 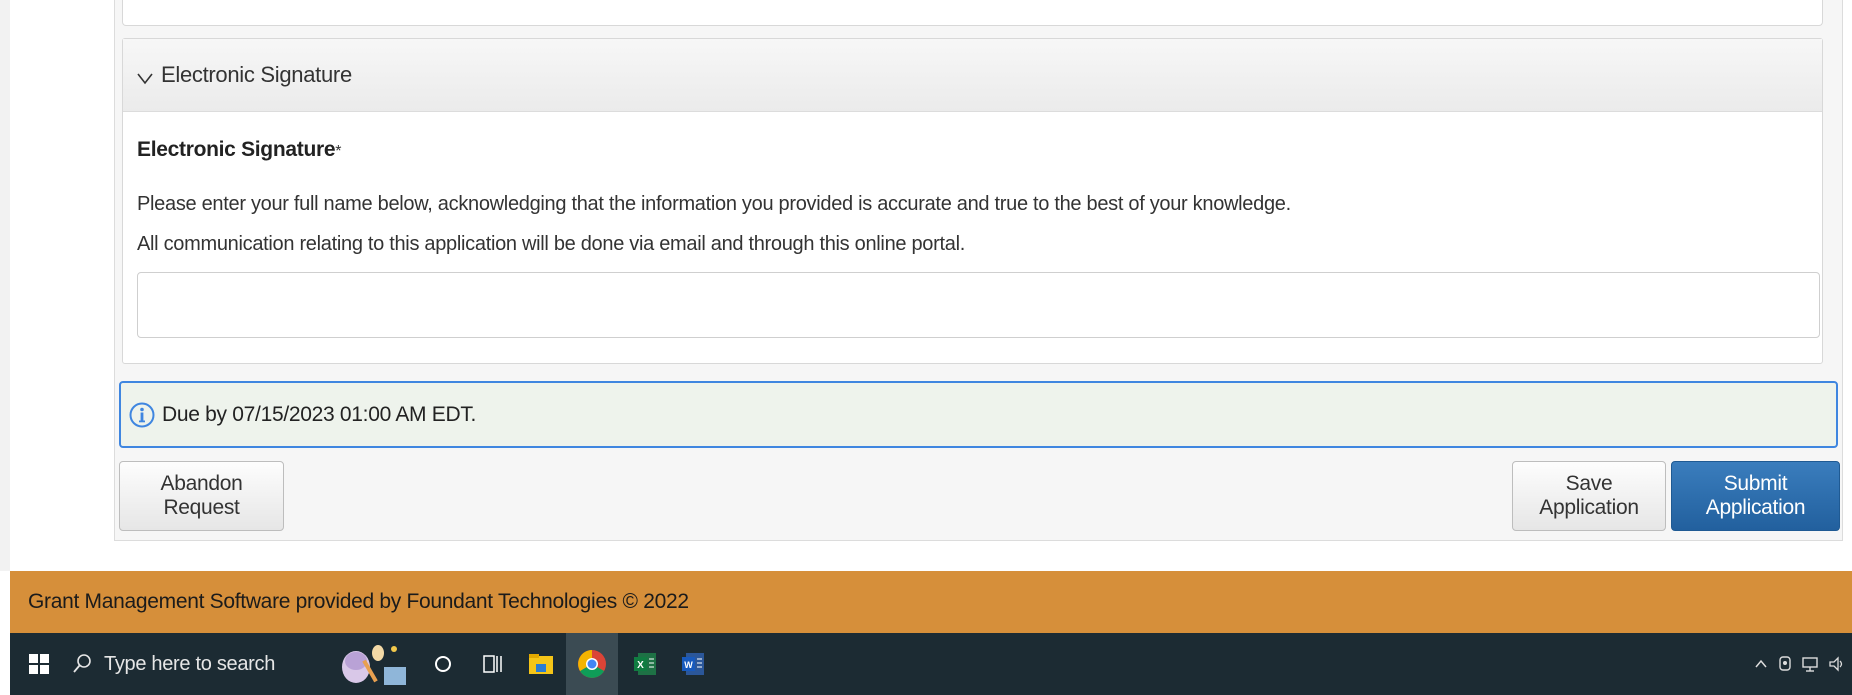 What do you see at coordinates (82, 663) in the screenshot?
I see `search-icon` at bounding box center [82, 663].